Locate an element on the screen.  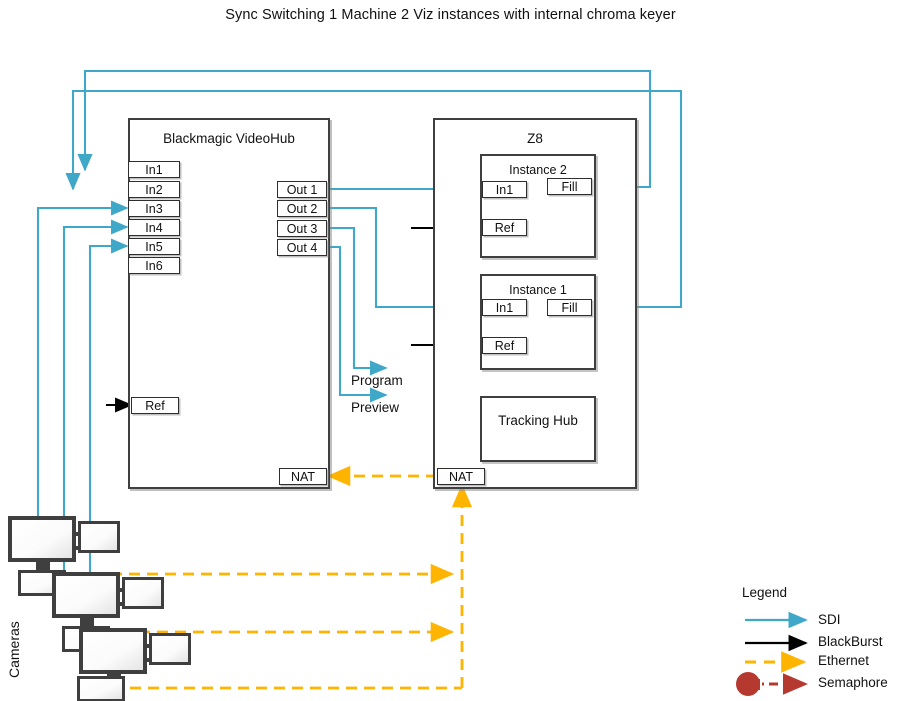
legend-label-blackburst: BlackBurst is located at coordinates (850, 641).